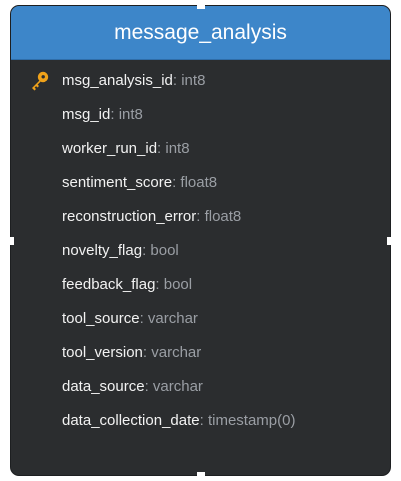  I want to click on column-row: feedback_flag: bool, so click(200, 284).